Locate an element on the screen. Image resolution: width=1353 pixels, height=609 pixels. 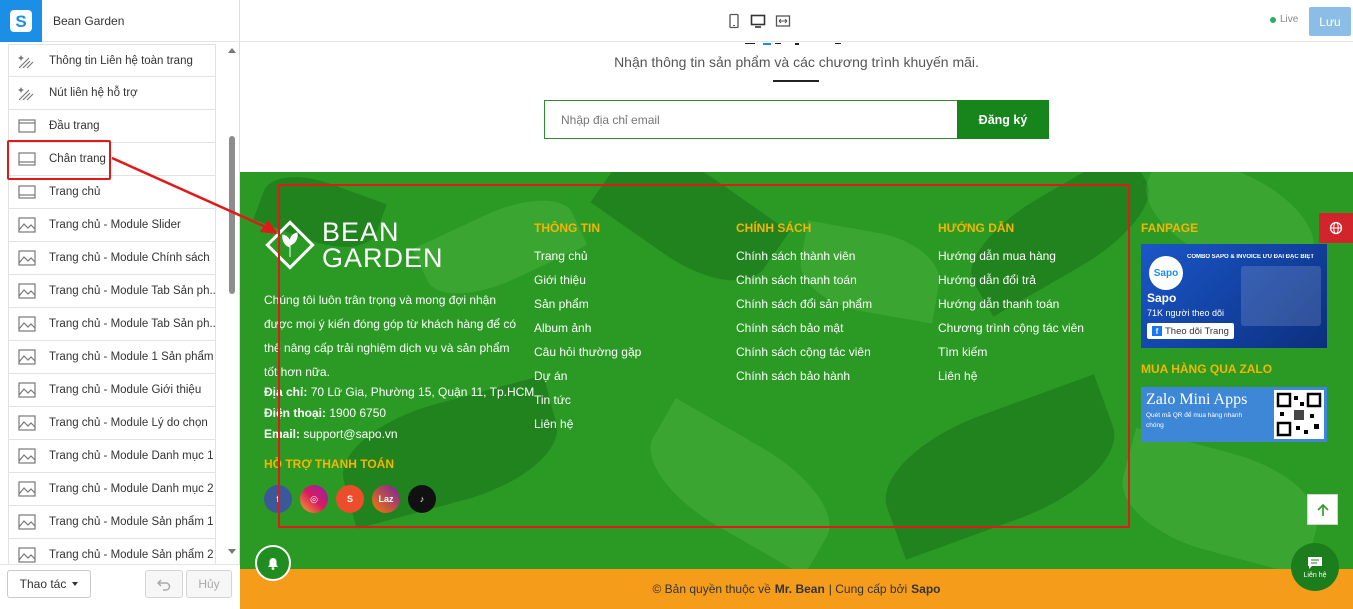
section-item-label: Trang chủ - Module Lý do chọn is located at coordinates (128, 423).